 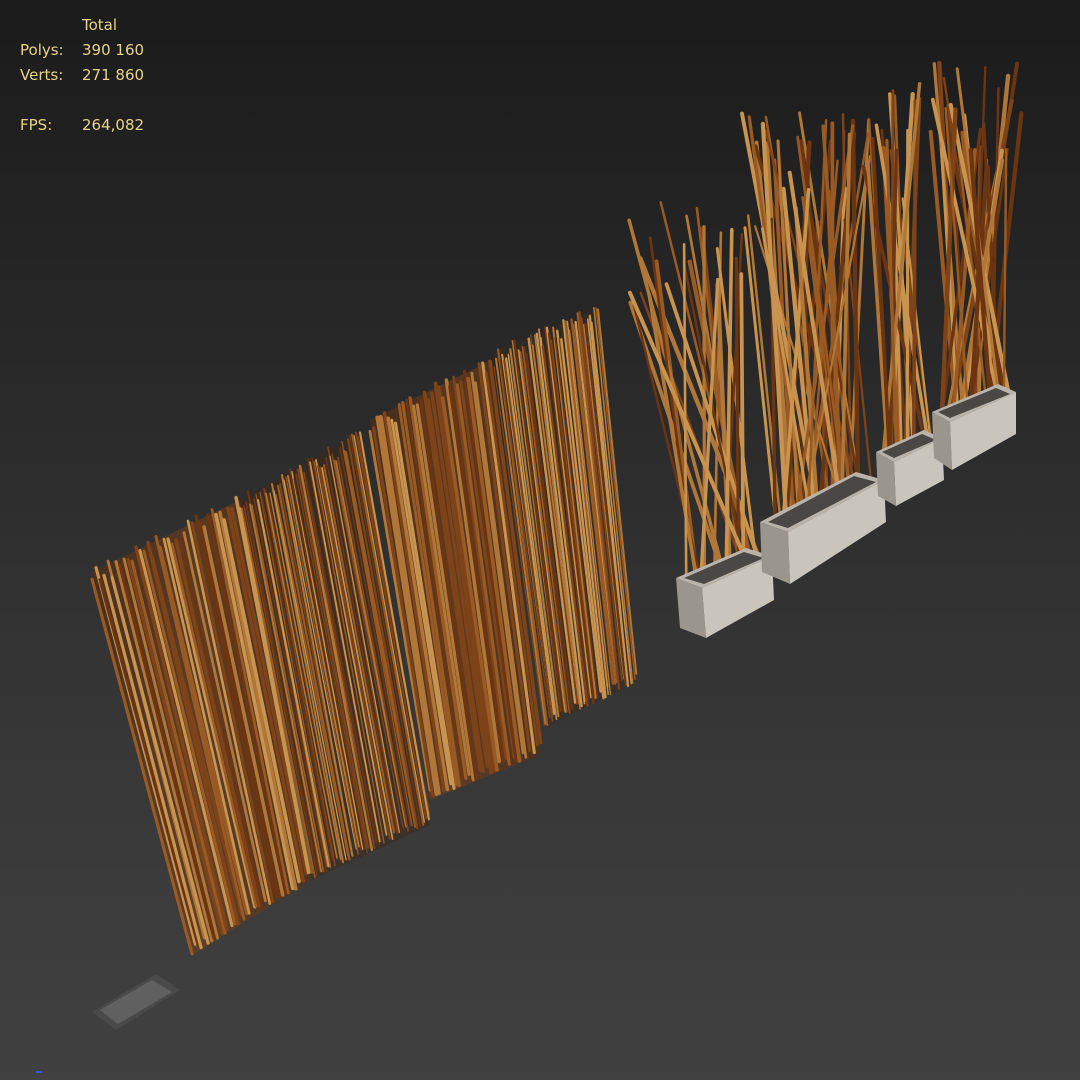 What do you see at coordinates (693, 390) in the screenshot?
I see `planter-1-bamboo` at bounding box center [693, 390].